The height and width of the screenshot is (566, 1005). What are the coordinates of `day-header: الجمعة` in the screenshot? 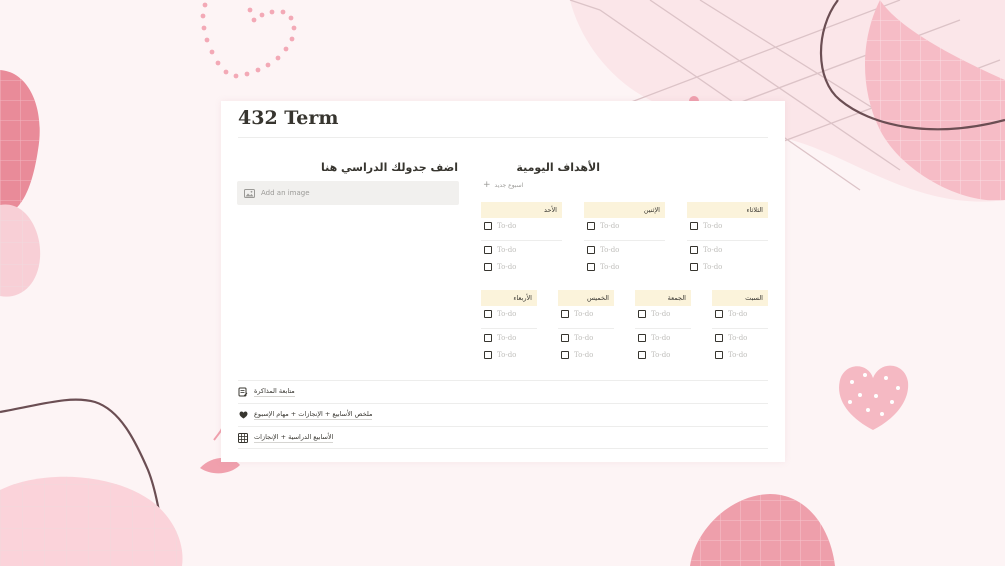 It's located at (663, 298).